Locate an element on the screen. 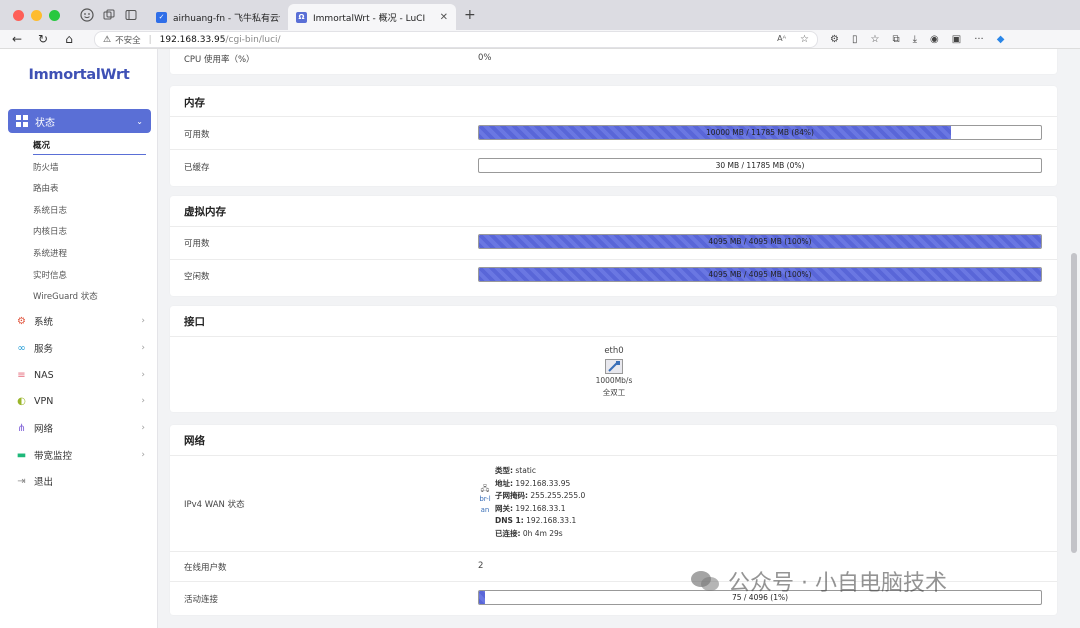 The image size is (1080, 628). menu-network: ⋔ 网络 › is located at coordinates (80, 428).